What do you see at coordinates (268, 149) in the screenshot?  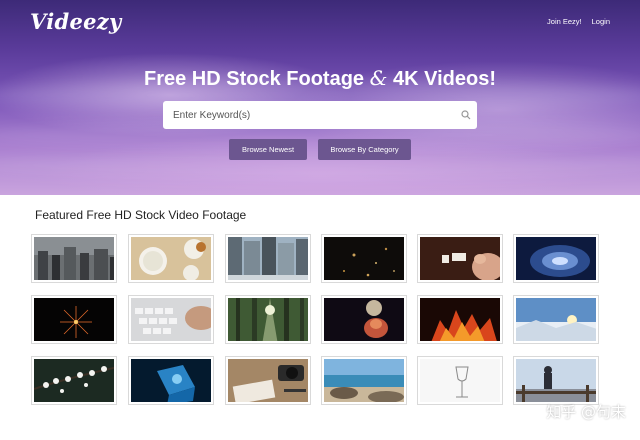 I see `browse-newest-button: Browse Newest` at bounding box center [268, 149].